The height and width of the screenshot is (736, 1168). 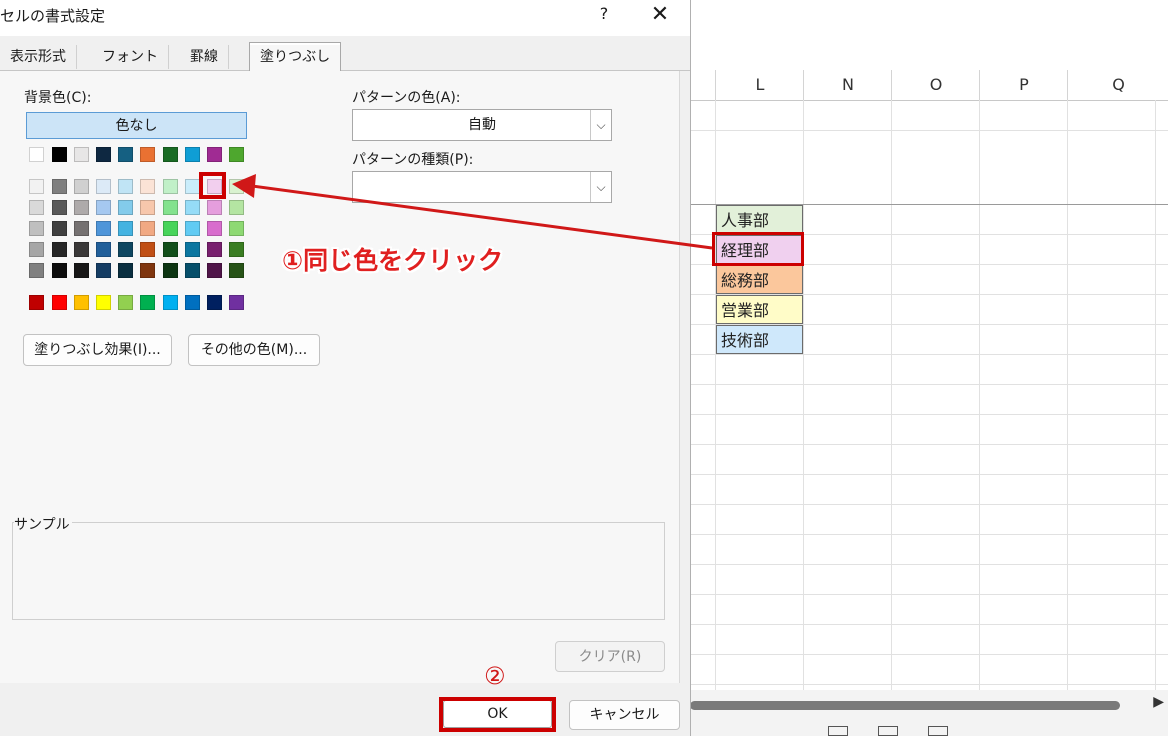 I want to click on clear-button: クリア(R), so click(x=610, y=656).